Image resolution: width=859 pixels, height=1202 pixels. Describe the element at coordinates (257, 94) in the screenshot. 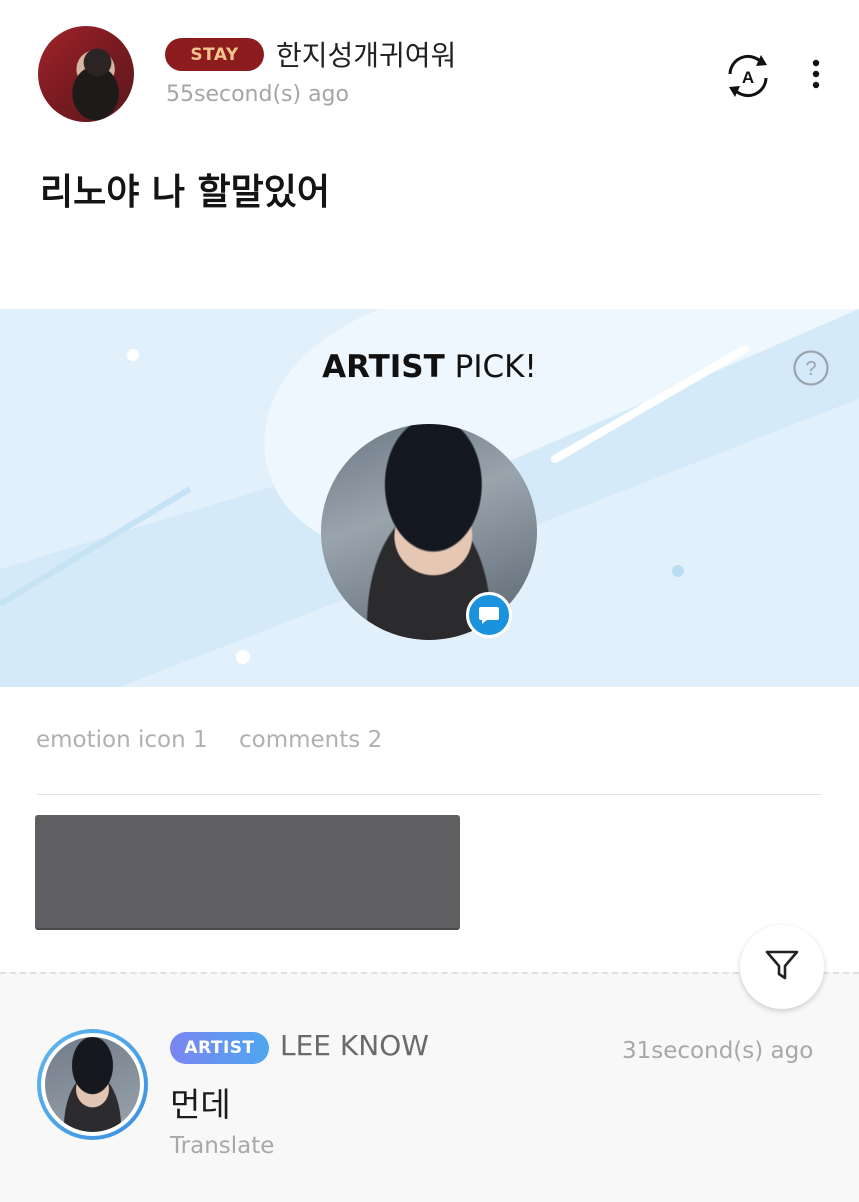

I see `post-timestamp: 55second(s) ago` at that location.